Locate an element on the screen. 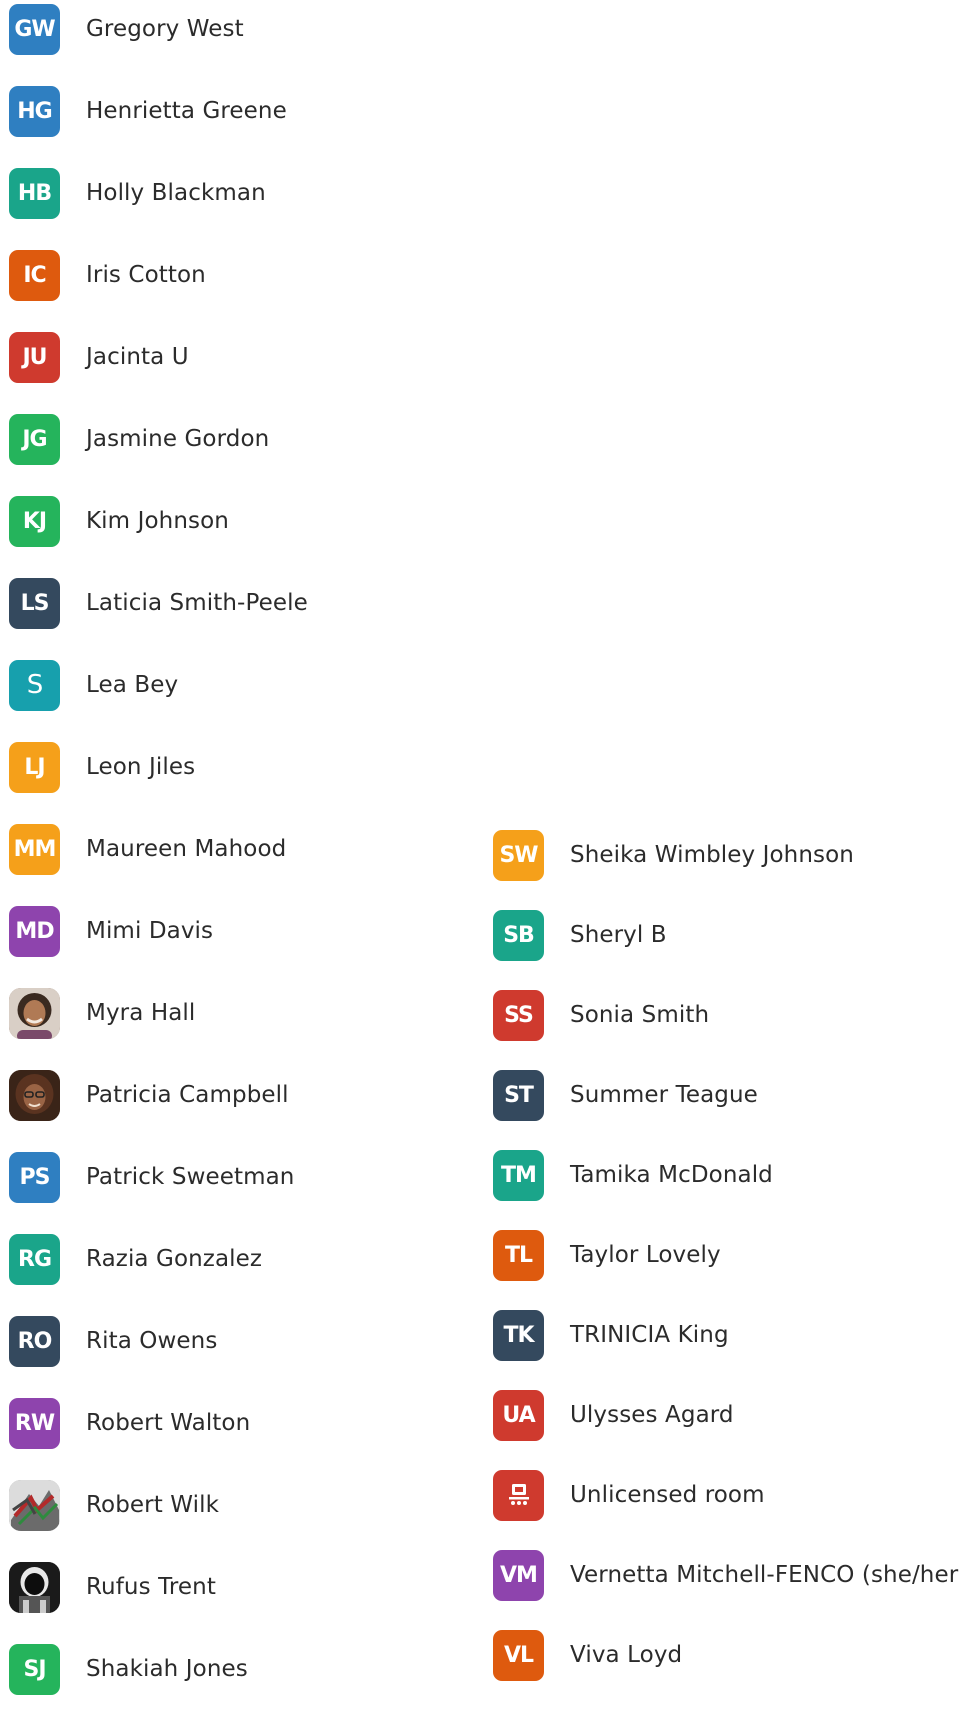 The image size is (960, 1710). participant-razia-gonzalez: RG Razia Gonzalez is located at coordinates (229, 1259).